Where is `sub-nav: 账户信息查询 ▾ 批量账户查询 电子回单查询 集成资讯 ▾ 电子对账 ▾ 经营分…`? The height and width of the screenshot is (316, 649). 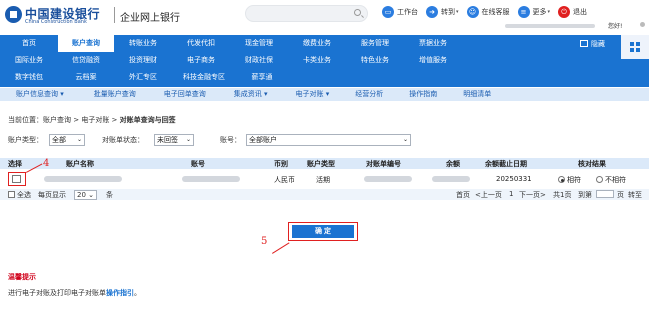
sub-nav: 账户信息查询 ▾ 批量账户查询 电子回单查询 集成资讯 ▾ 电子对账 ▾ 经营分… is located at coordinates (324, 94).